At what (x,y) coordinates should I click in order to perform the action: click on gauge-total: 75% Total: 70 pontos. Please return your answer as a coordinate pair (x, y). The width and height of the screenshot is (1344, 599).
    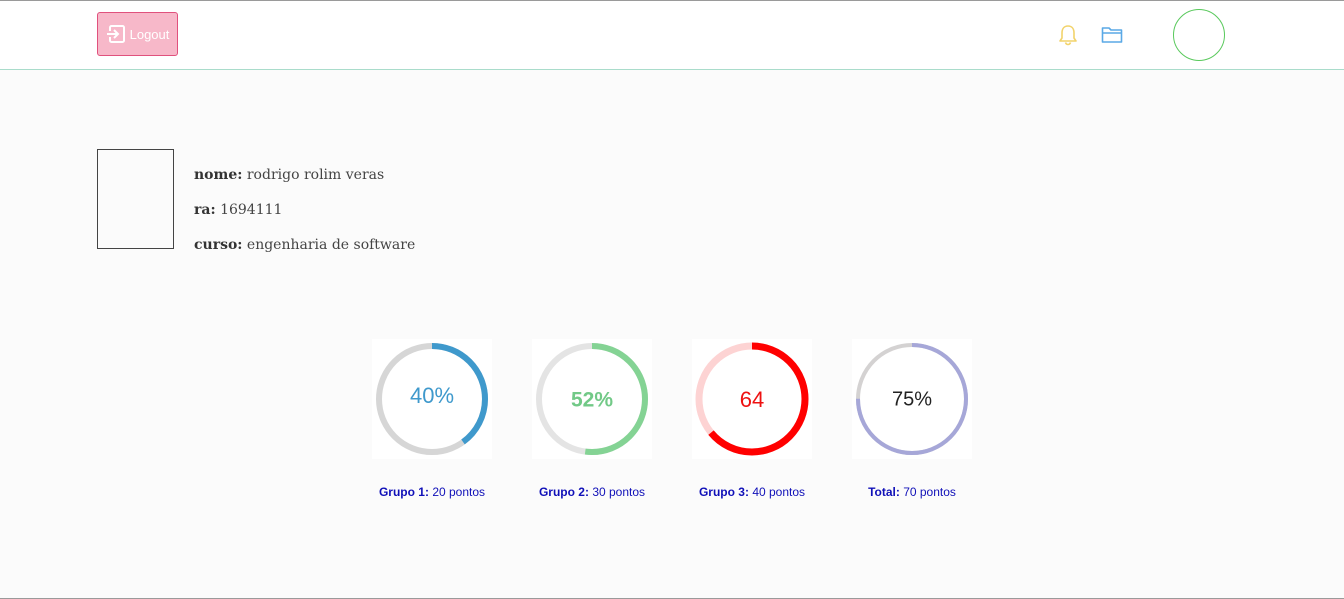
    Looking at the image, I should click on (912, 419).